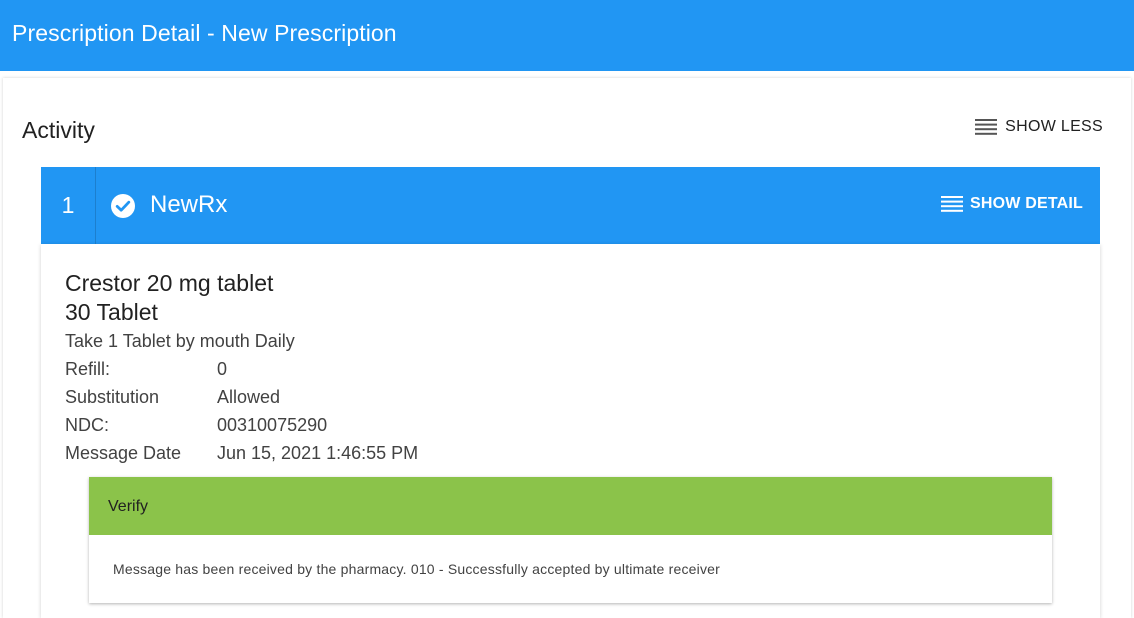  What do you see at coordinates (169, 283) in the screenshot?
I see `drug-name: Crestor 20 mg tablet` at bounding box center [169, 283].